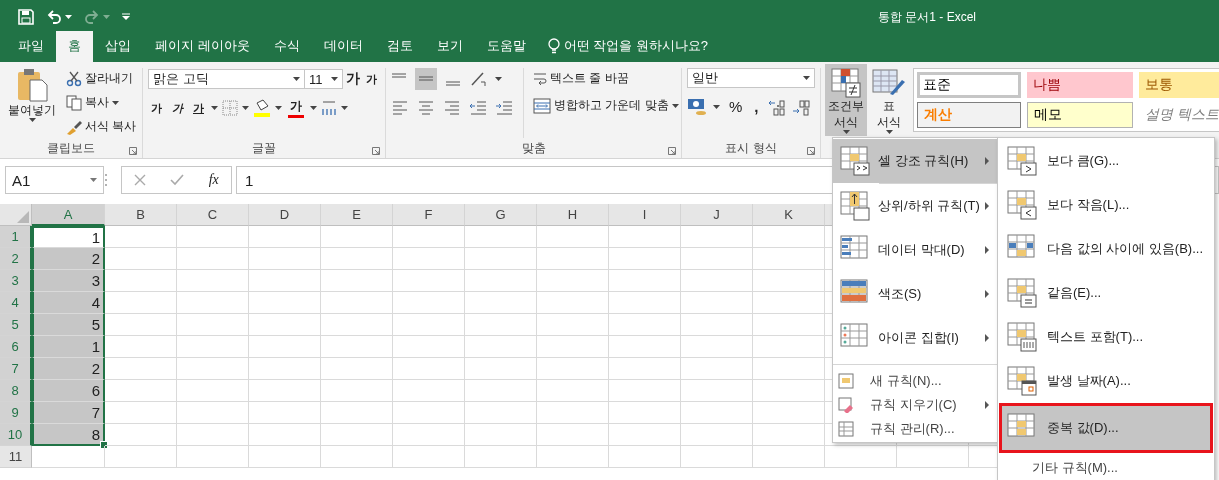 This screenshot has width=1219, height=480. I want to click on column-header: A, so click(68, 215).